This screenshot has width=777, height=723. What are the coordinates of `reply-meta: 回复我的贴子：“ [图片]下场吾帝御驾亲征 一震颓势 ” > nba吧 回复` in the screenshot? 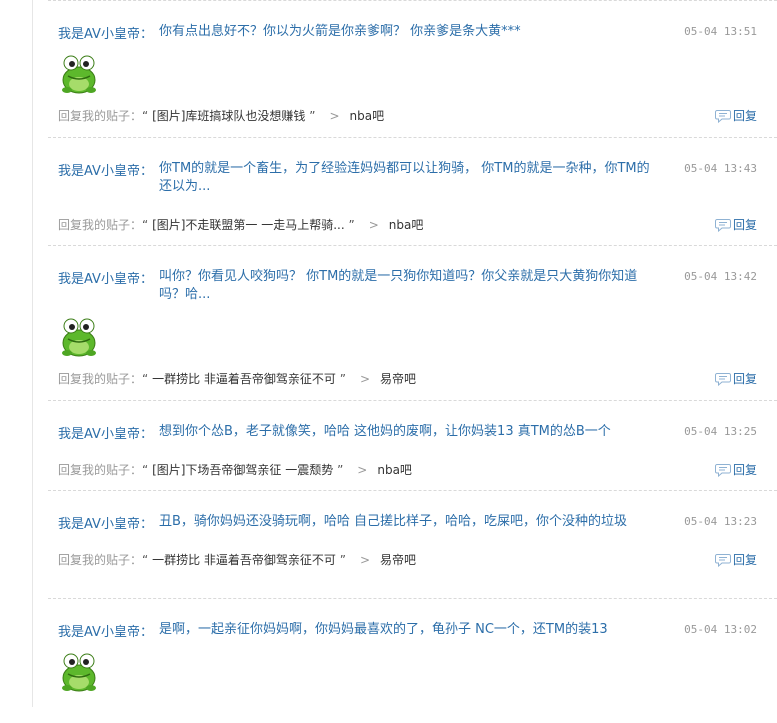 It's located at (412, 470).